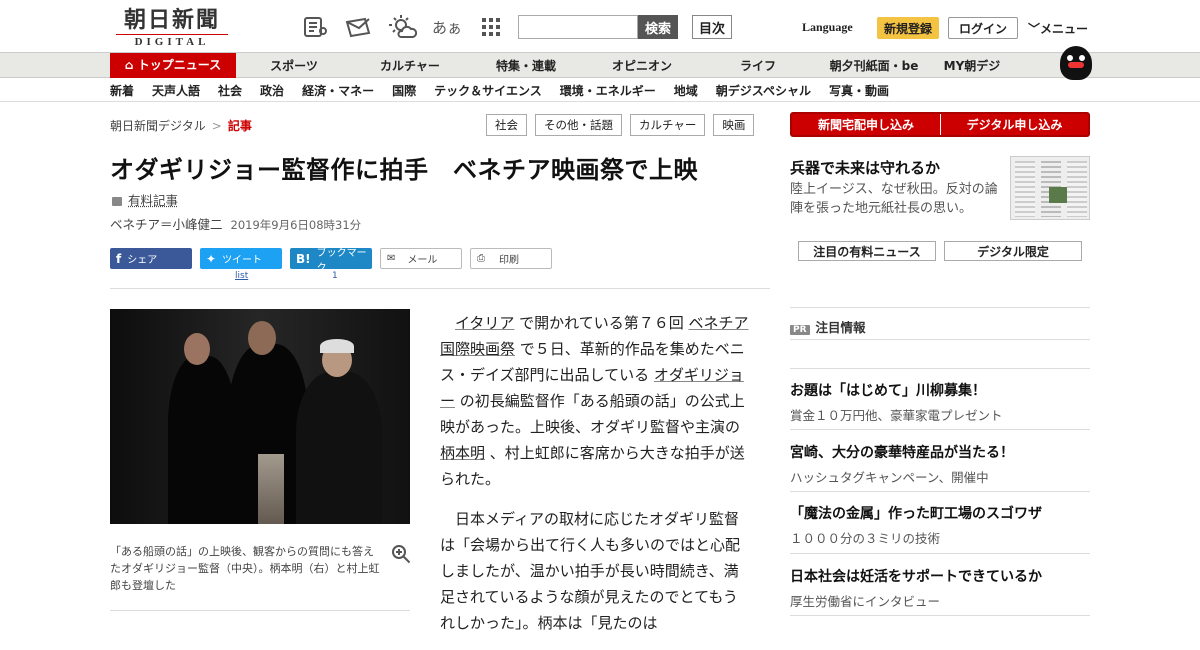  I want to click on facebook-icon: f, so click(119, 258).